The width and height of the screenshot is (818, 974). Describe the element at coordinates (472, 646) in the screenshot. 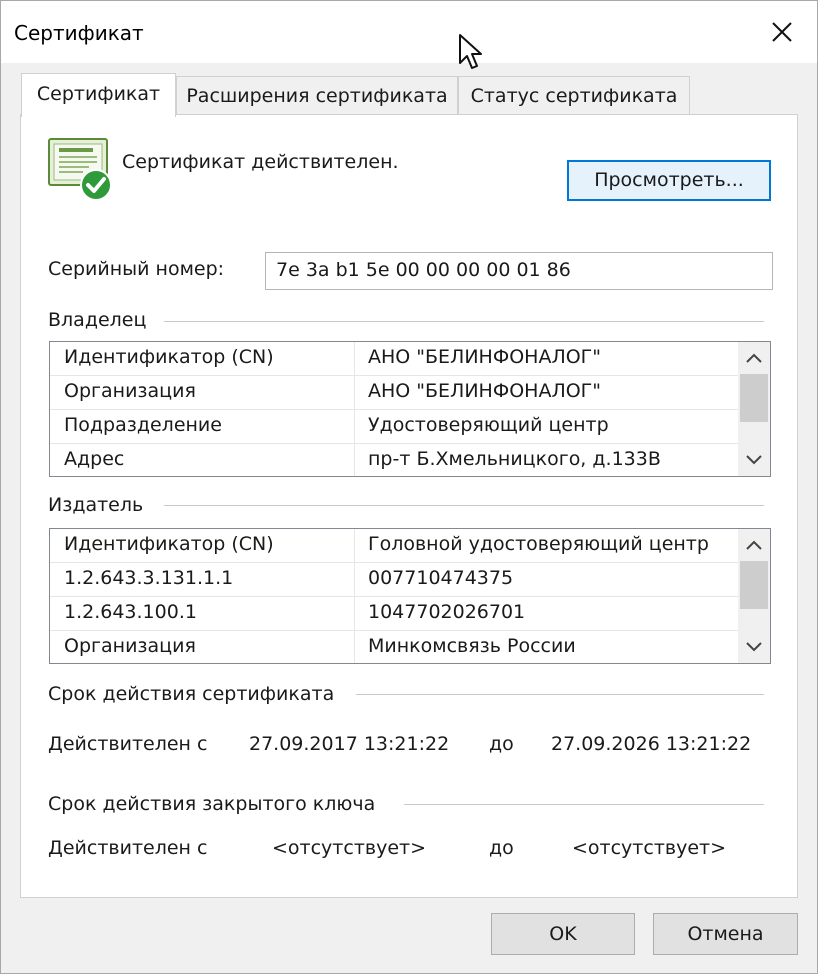

I see `field-value: Минкомсвязь России` at that location.